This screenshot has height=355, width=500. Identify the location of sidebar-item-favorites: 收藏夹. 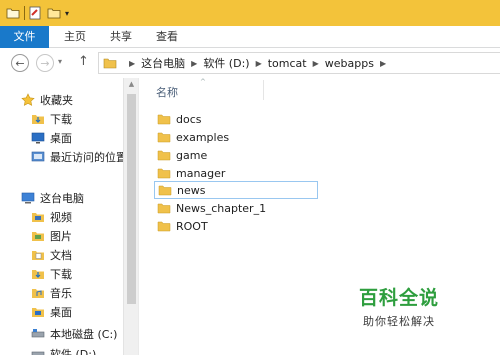
(46, 100).